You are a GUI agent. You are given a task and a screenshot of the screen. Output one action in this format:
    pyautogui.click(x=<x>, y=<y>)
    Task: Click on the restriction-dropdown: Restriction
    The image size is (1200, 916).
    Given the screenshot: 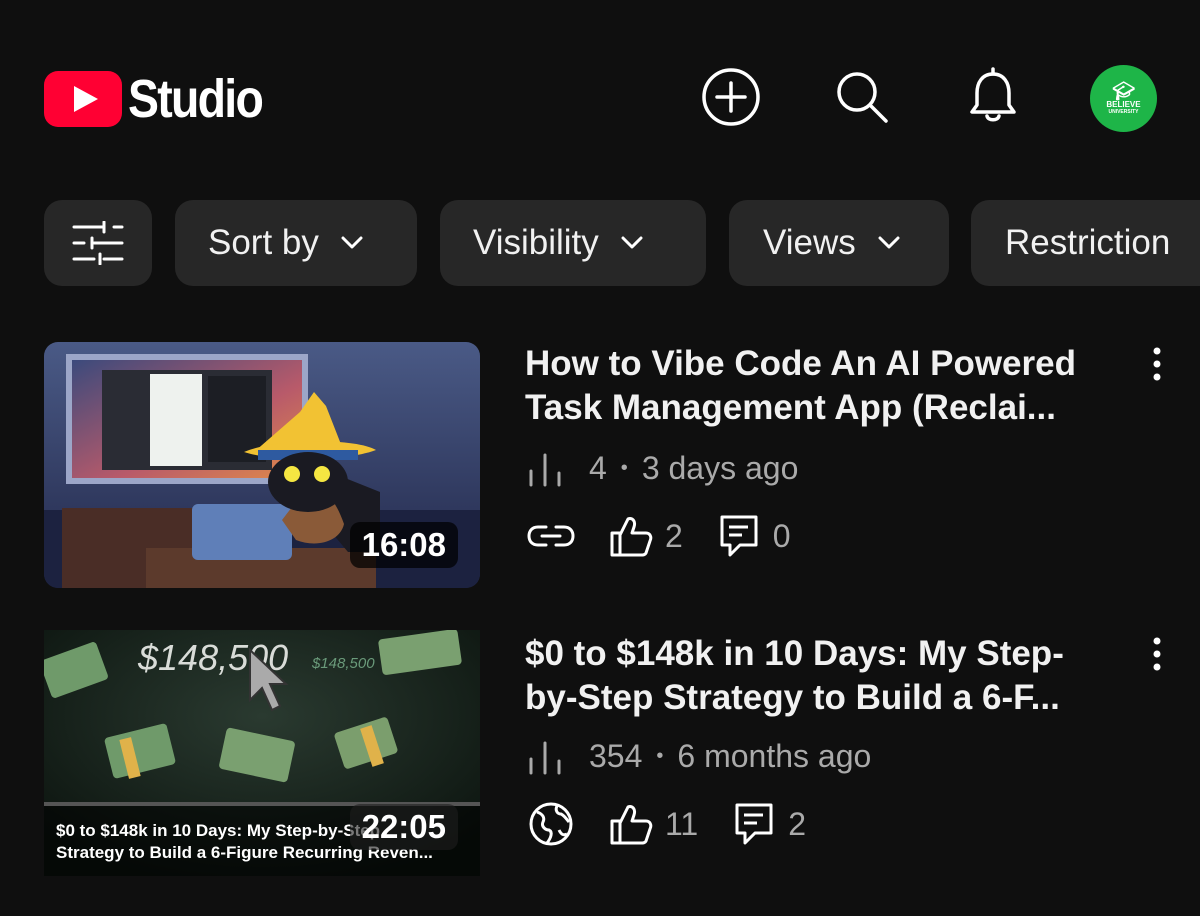 What is the action you would take?
    pyautogui.click(x=1085, y=243)
    